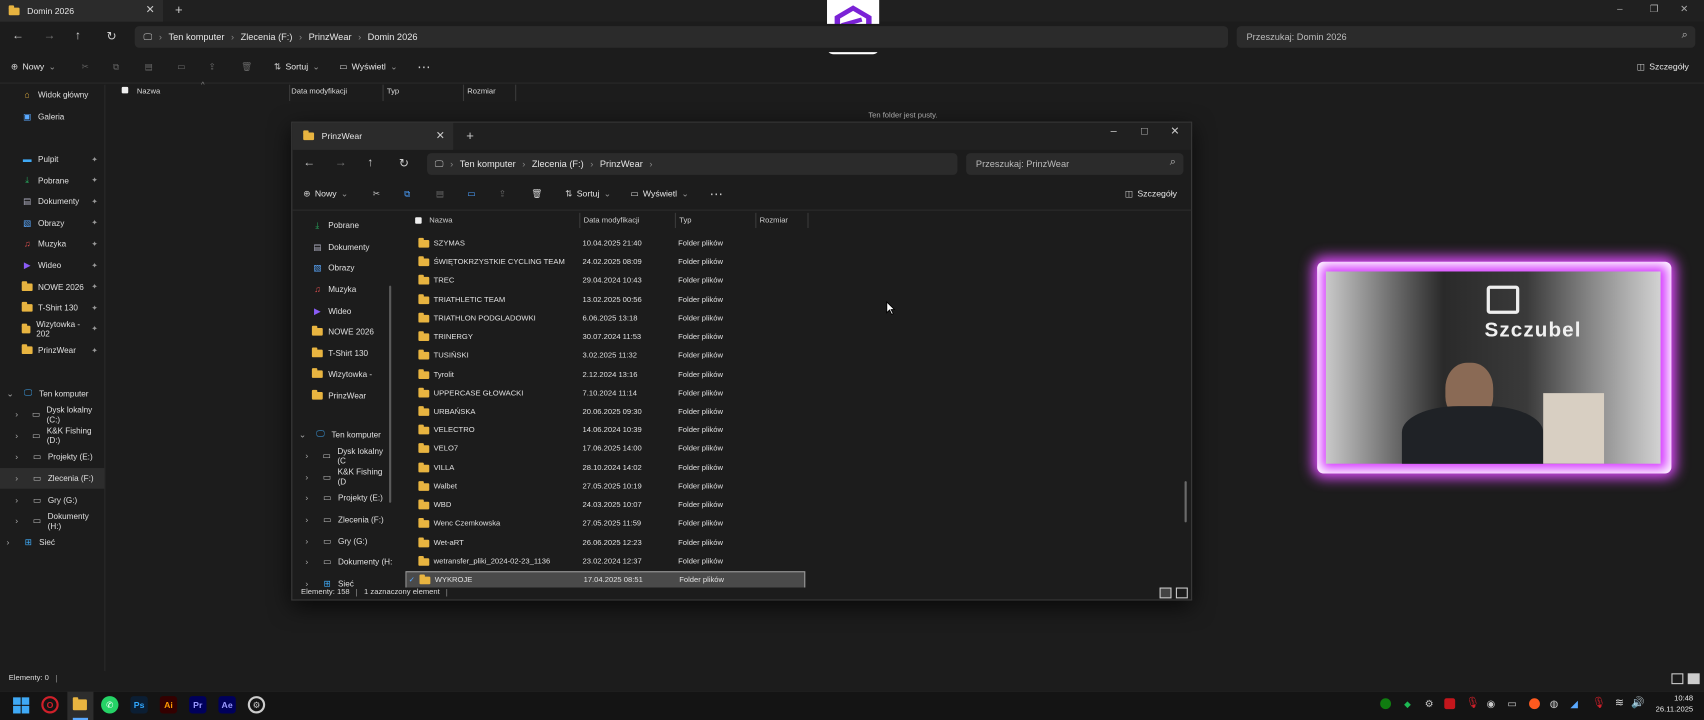 The height and width of the screenshot is (720, 1704). Describe the element at coordinates (1473, 703) in the screenshot. I see `microphone-tray-icon: 🎙` at that location.